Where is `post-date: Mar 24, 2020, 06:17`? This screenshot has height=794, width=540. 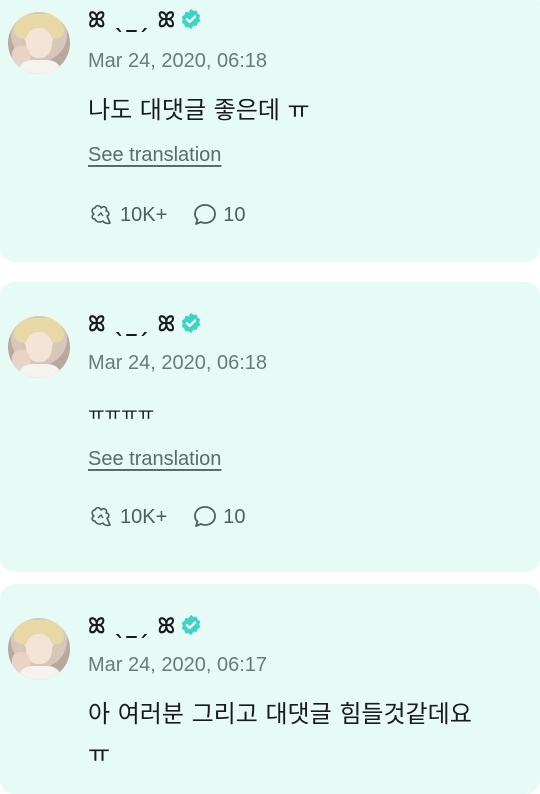 post-date: Mar 24, 2020, 06:17 is located at coordinates (178, 665).